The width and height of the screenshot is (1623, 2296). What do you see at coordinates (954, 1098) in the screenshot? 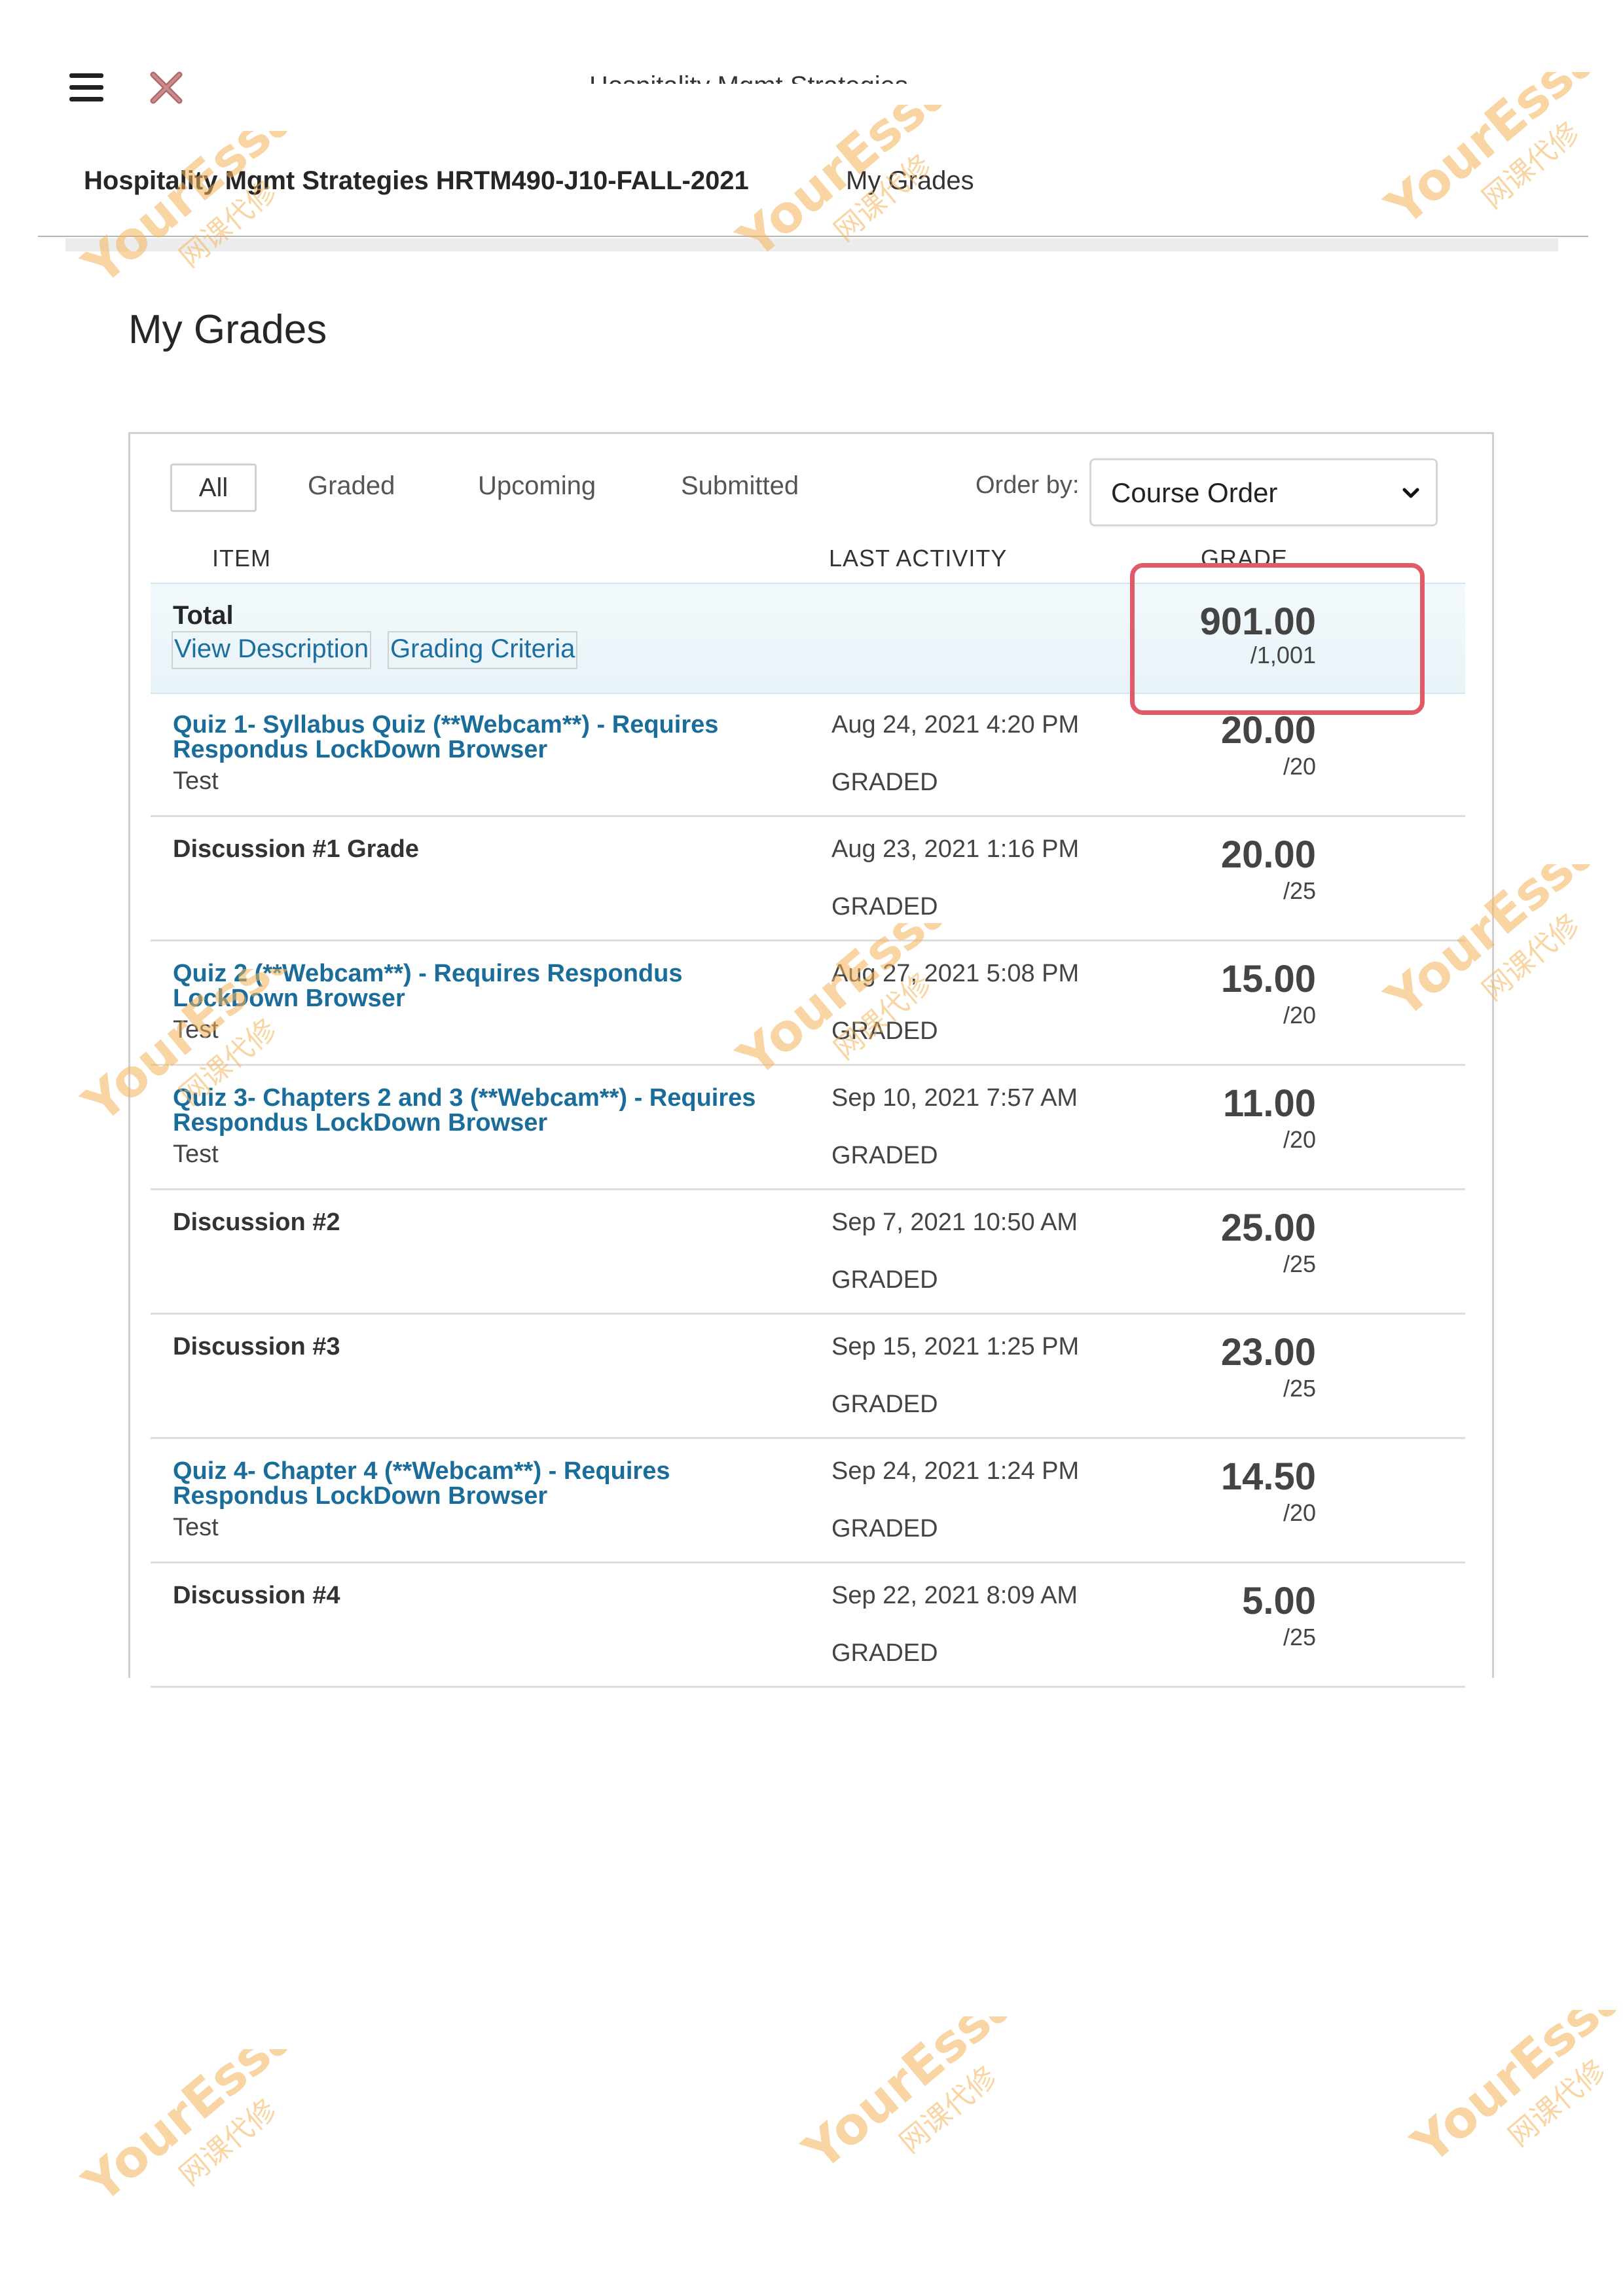
I see `activity-date: Sep 10, 2021 7:57 AM` at bounding box center [954, 1098].